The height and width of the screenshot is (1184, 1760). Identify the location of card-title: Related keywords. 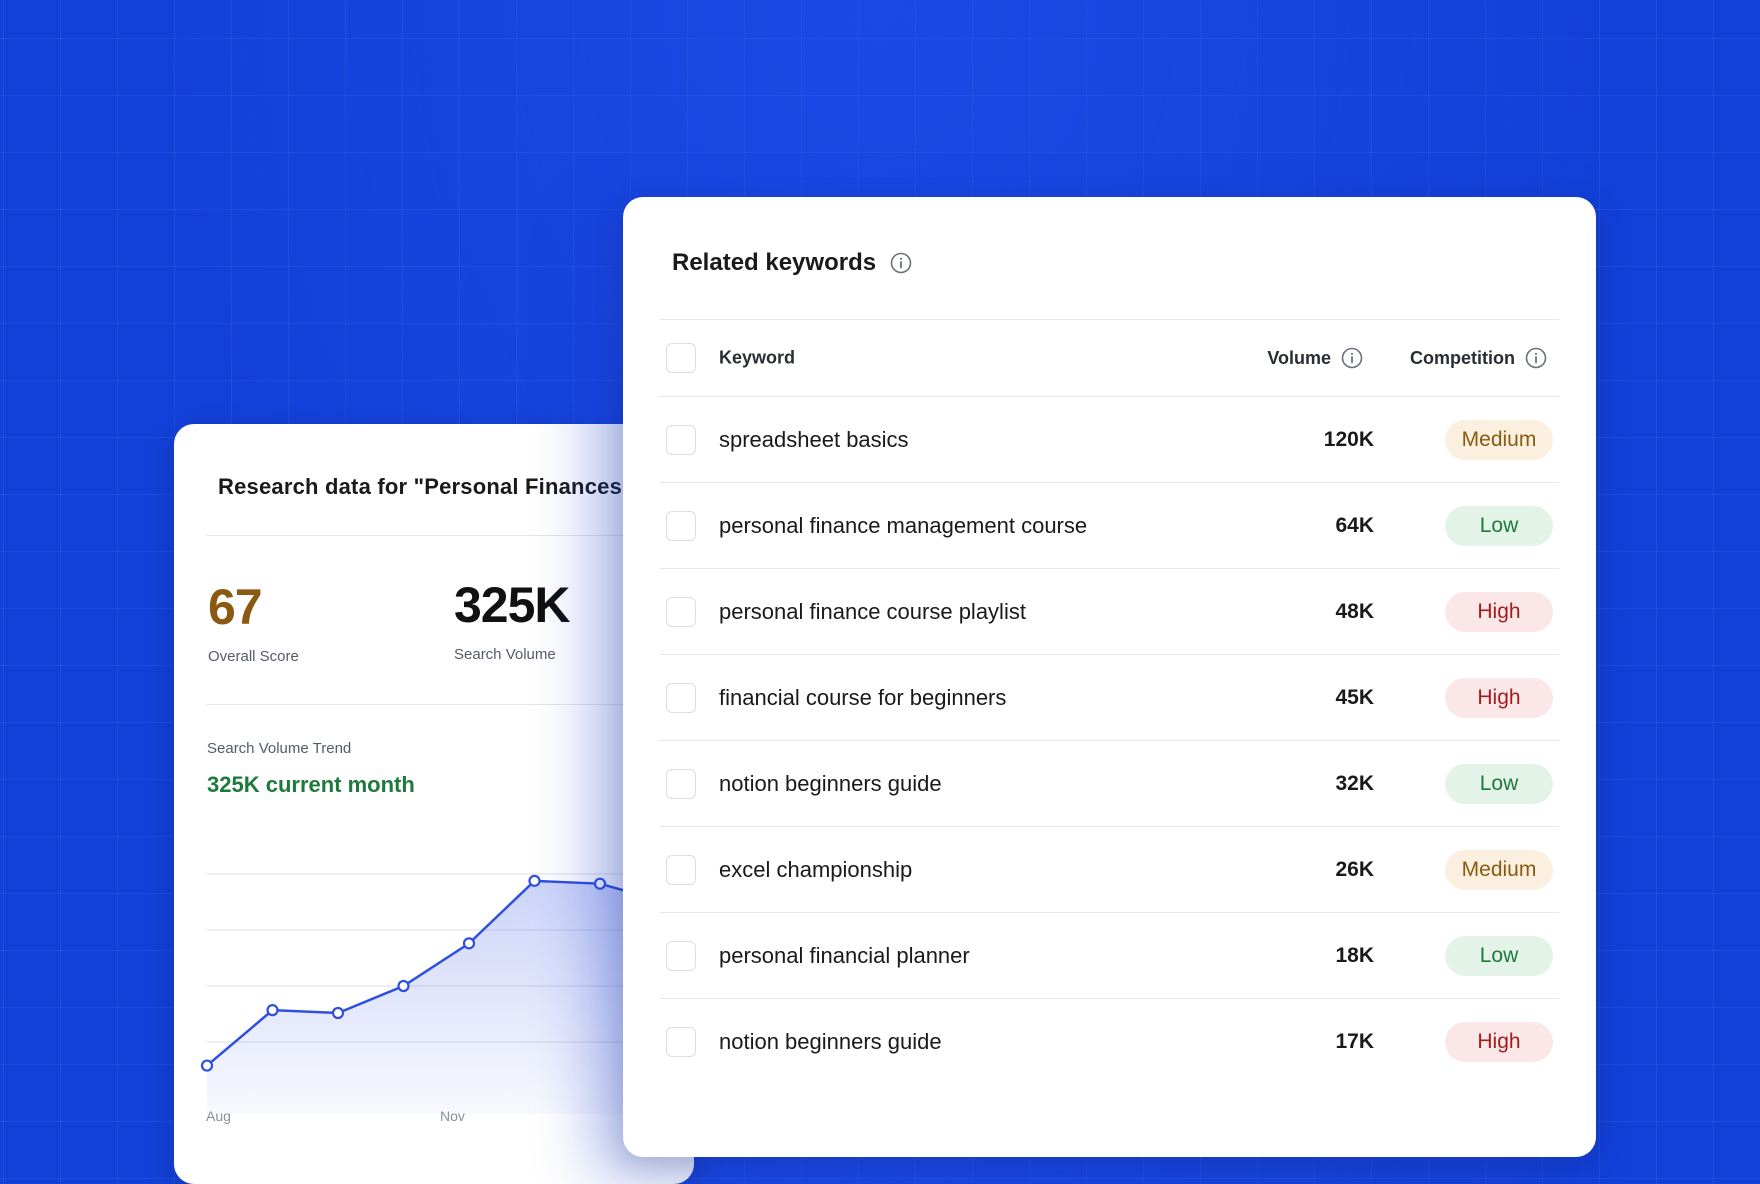
(792, 263).